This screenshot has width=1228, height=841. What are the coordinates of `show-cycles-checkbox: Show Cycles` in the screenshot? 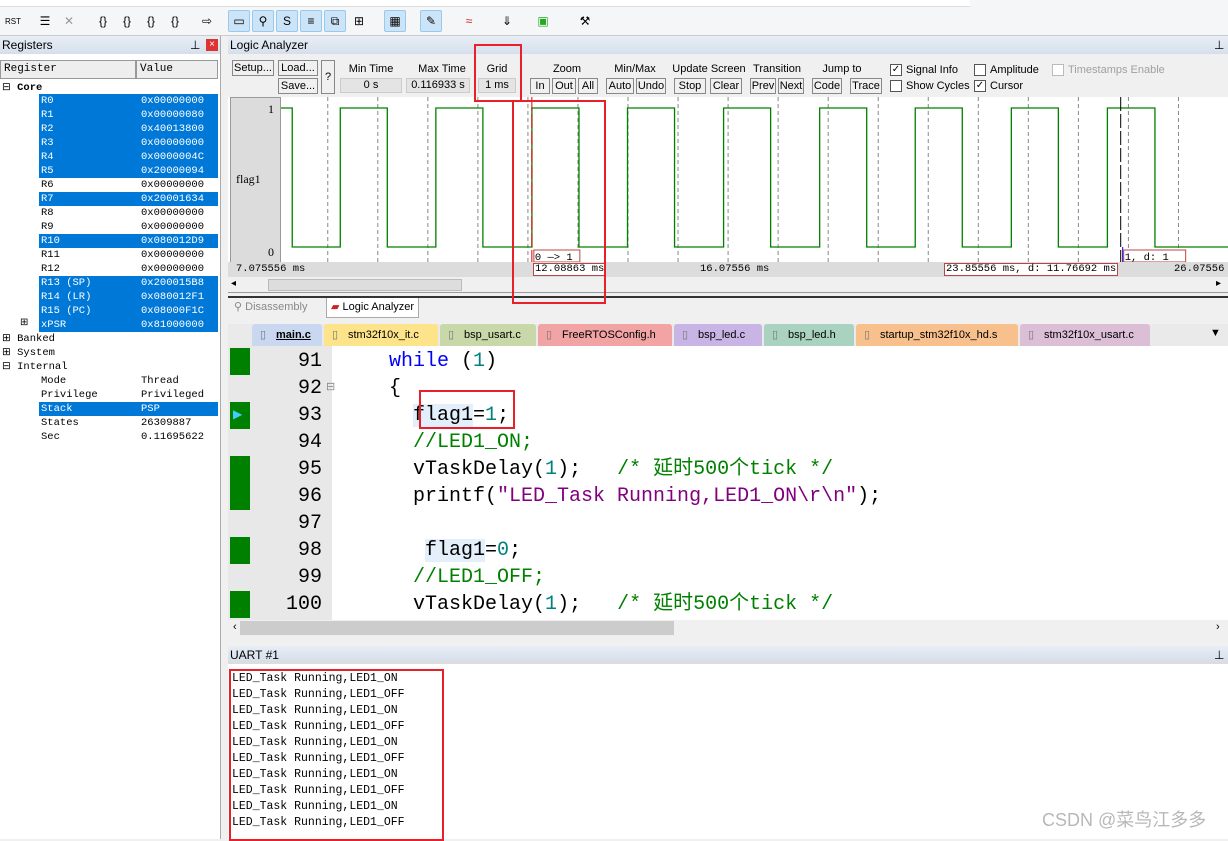 It's located at (930, 86).